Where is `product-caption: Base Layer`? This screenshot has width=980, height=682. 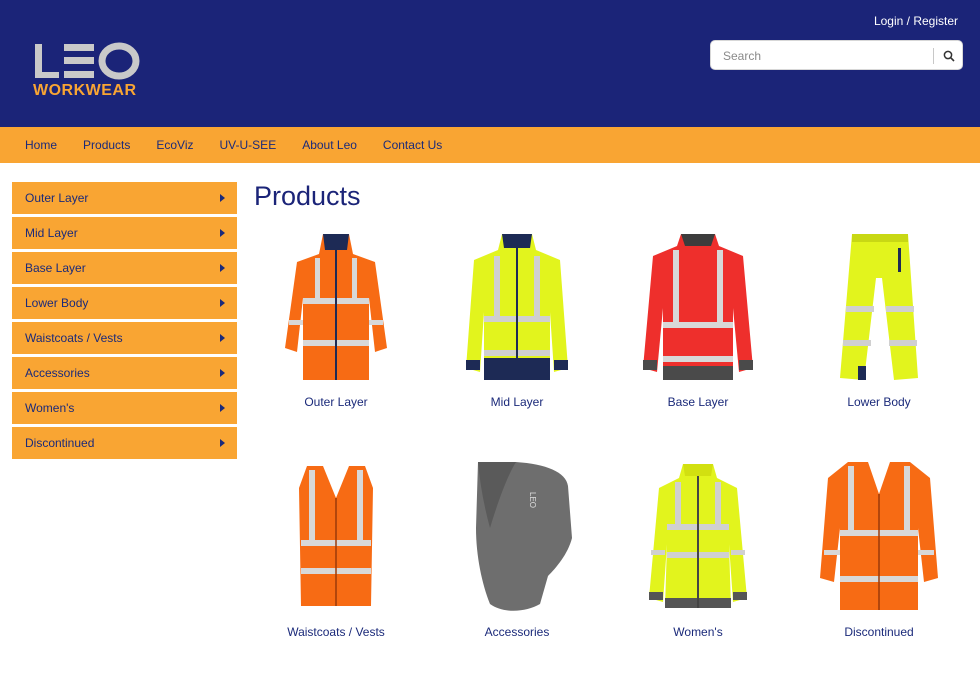 product-caption: Base Layer is located at coordinates (698, 402).